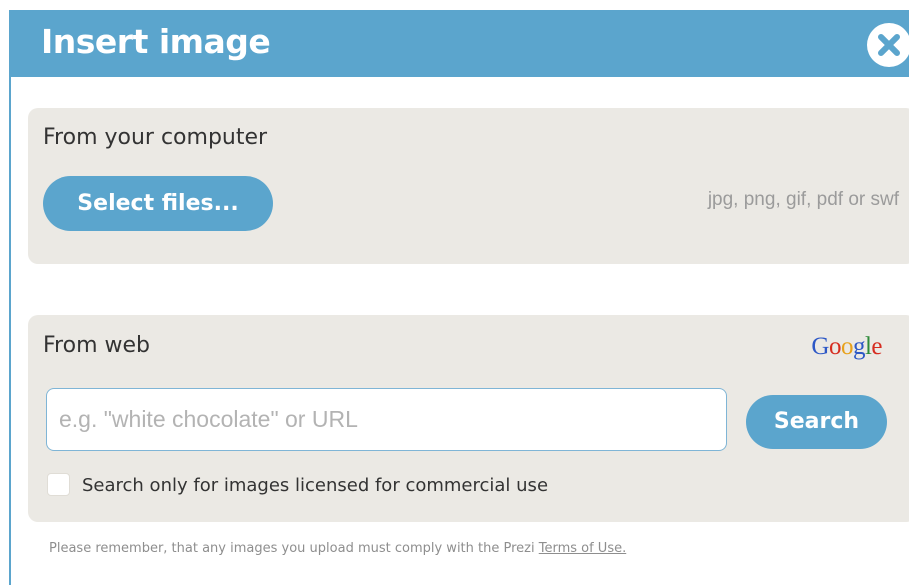  I want to click on commercial-use-checkbox, so click(58, 484).